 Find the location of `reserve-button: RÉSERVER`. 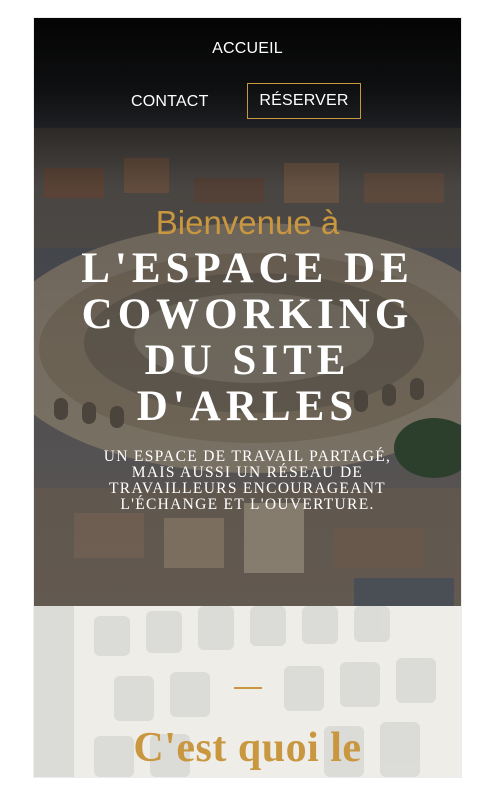

reserve-button: RÉSERVER is located at coordinates (304, 101).